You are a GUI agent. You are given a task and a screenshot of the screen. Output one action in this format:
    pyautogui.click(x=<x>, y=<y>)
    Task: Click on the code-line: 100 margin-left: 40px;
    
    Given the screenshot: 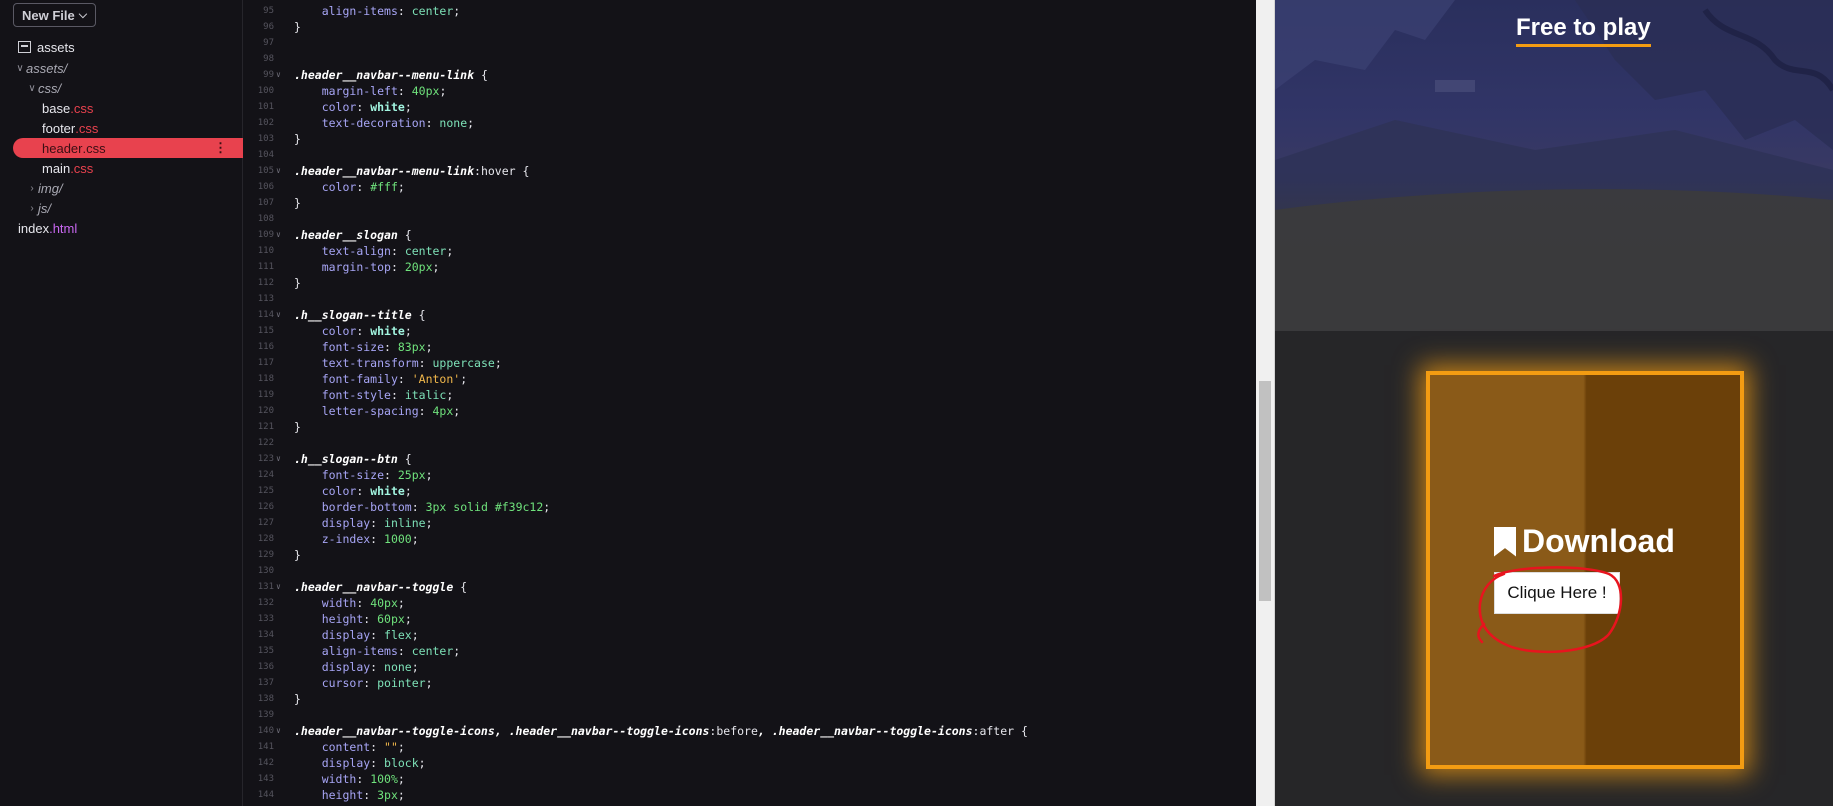 What is the action you would take?
    pyautogui.click(x=750, y=91)
    